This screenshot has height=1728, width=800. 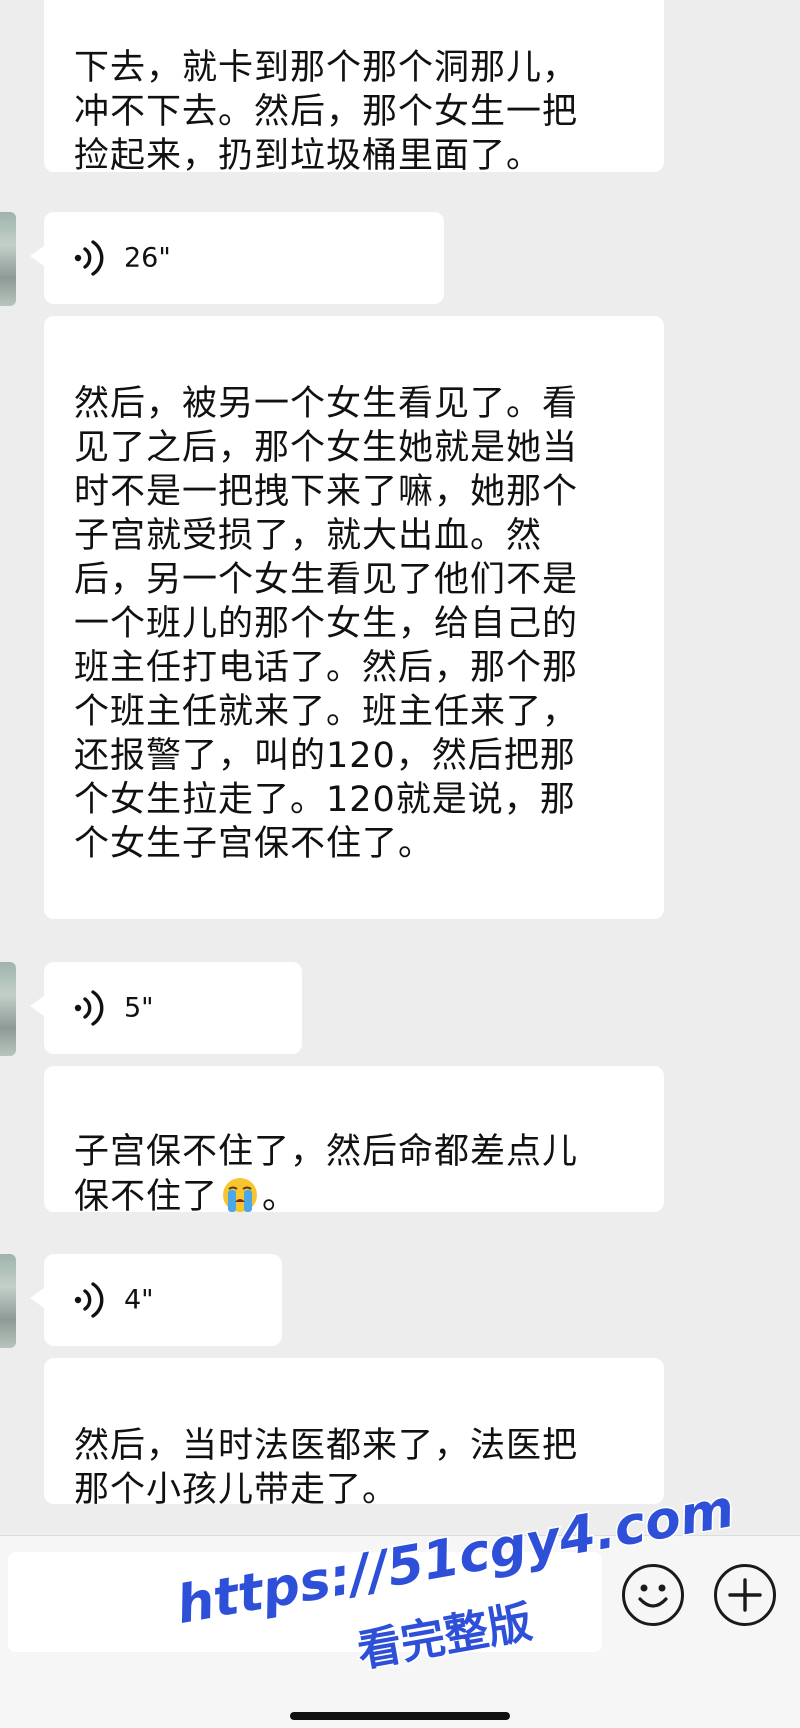 I want to click on message-text: 然后，当时法医都来了，法医把 那个小孩儿带走了。, so click(x=326, y=1468).